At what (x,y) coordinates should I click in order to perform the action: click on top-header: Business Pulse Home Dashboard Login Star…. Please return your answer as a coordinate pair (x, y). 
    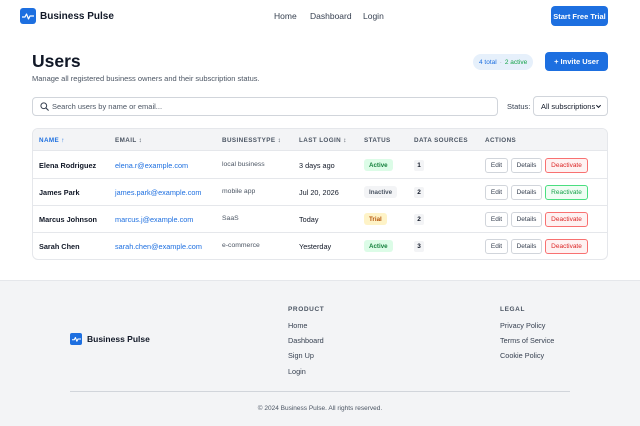
    Looking at the image, I should click on (320, 16).